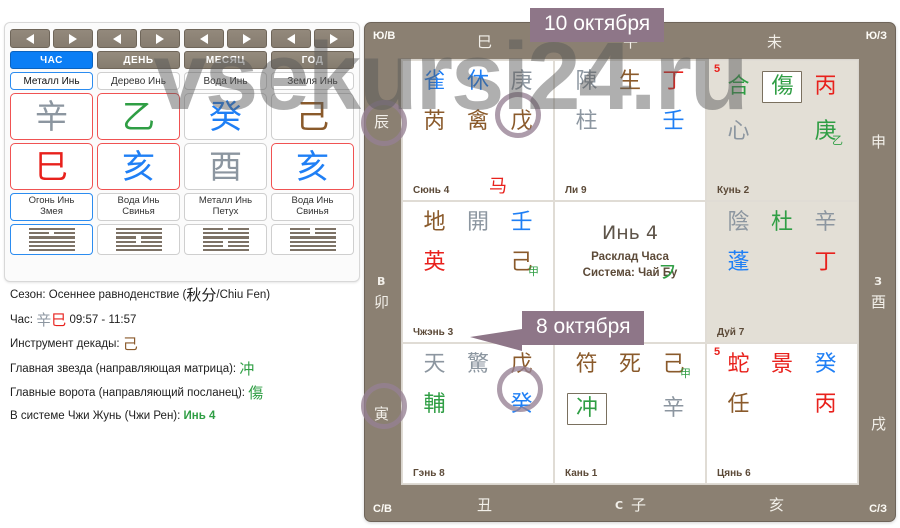 Image resolution: width=900 pixels, height=528 pixels. I want to click on palace-slot: 禽, so click(477, 122).